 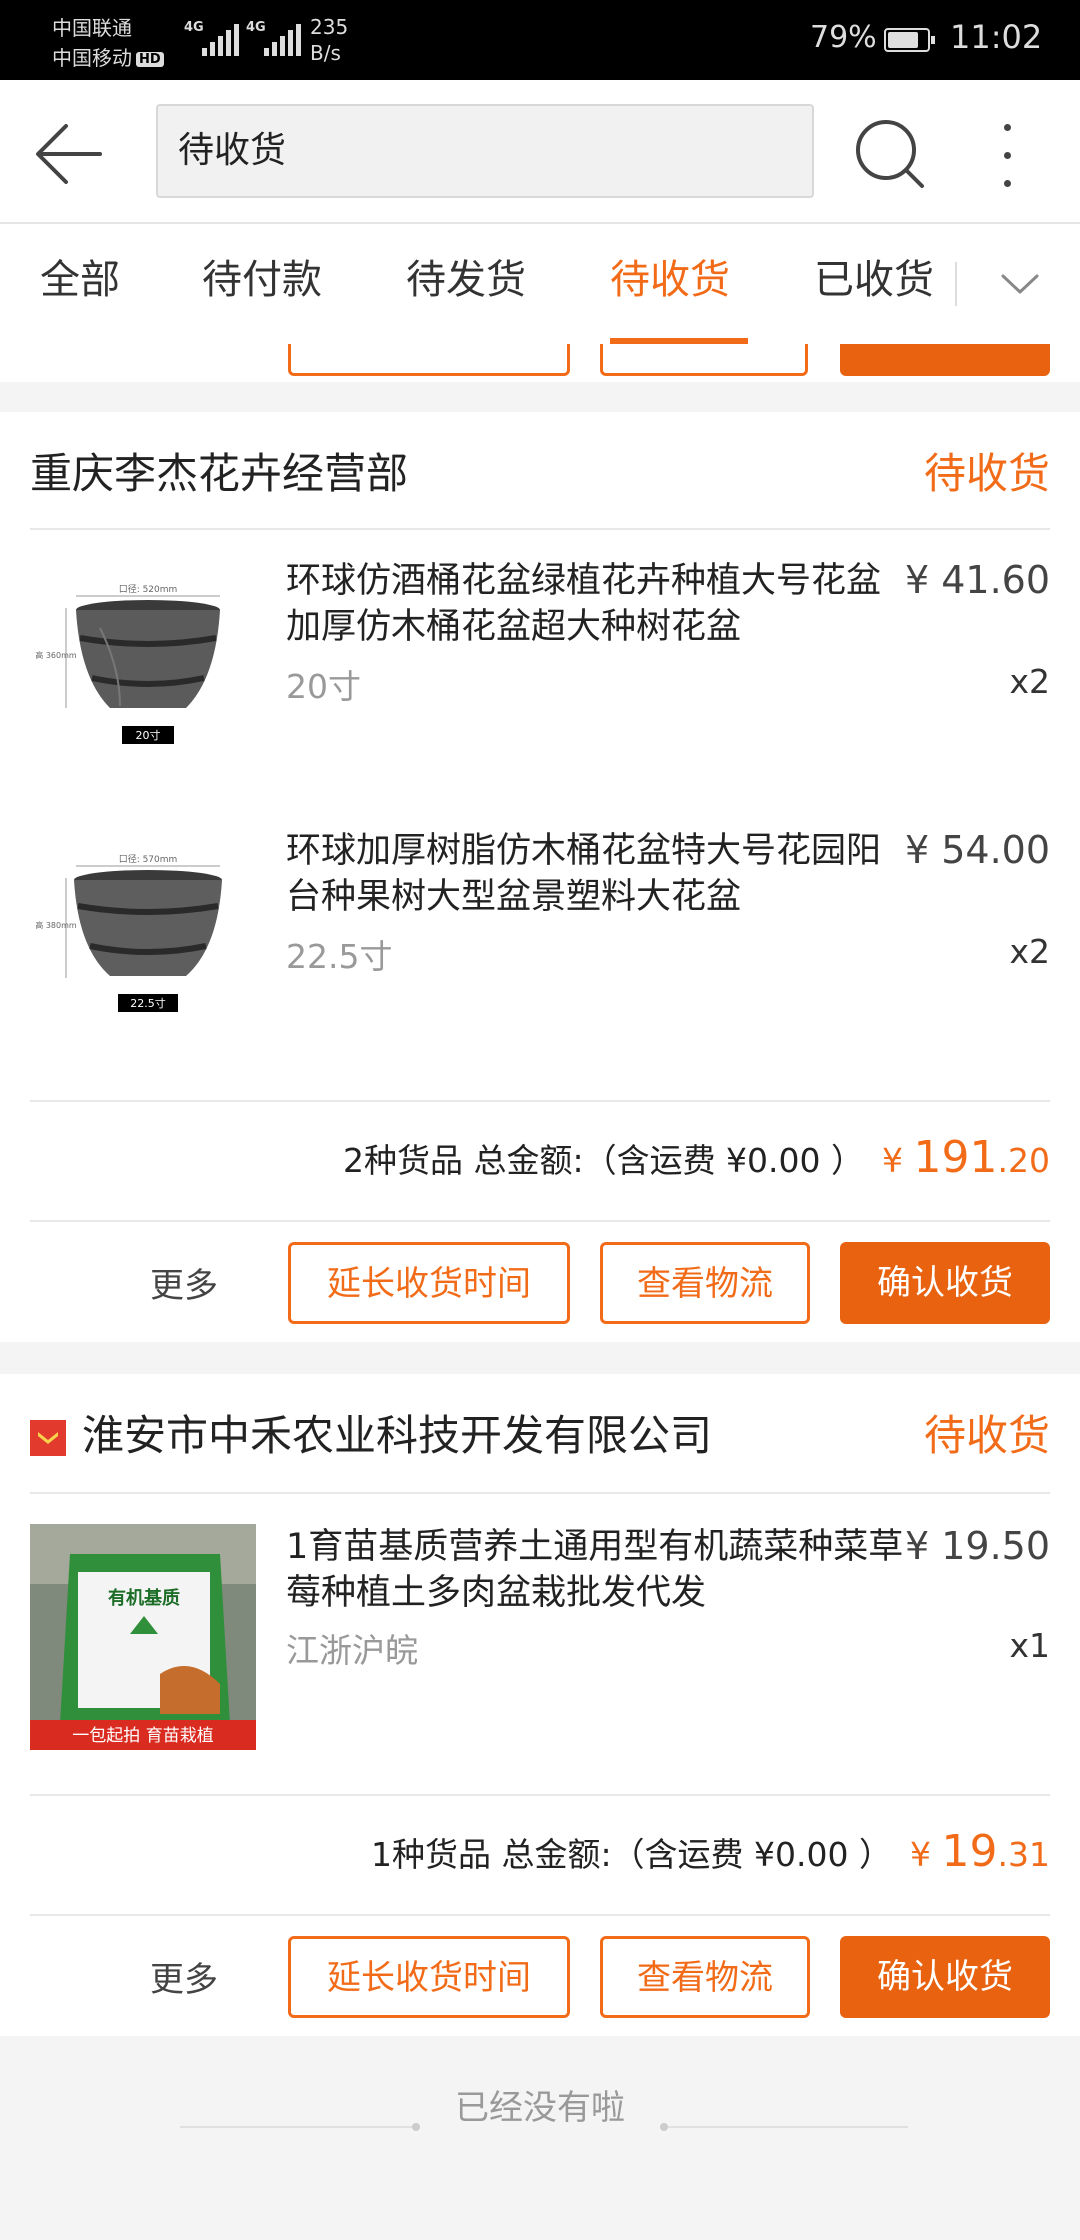 I want to click on tab-pending-payment: 待付款, so click(x=262, y=284).